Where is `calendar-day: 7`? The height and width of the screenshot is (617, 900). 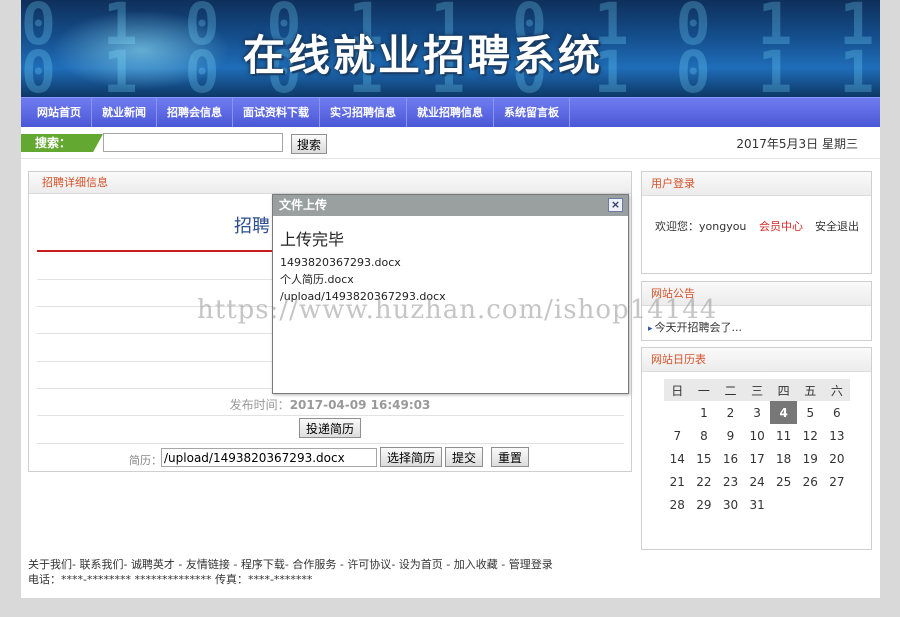
calendar-day: 7 is located at coordinates (677, 435).